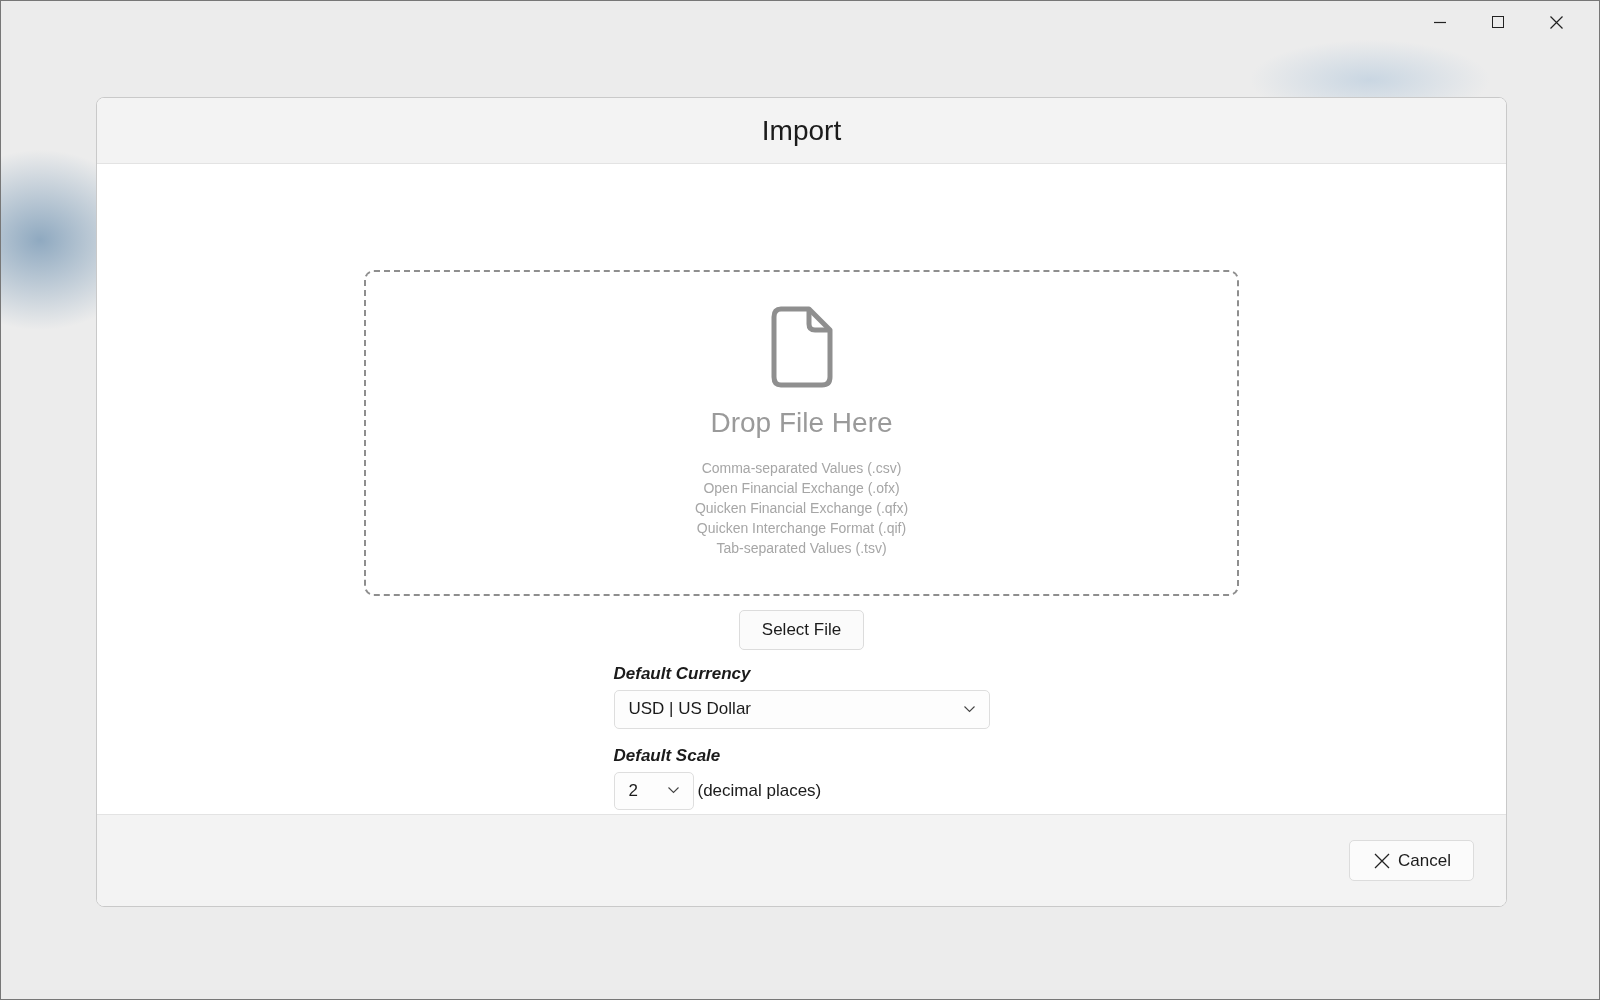  Describe the element at coordinates (801, 508) in the screenshot. I see `file-format-text: Quicken Financial Exchange (.qfx)` at that location.